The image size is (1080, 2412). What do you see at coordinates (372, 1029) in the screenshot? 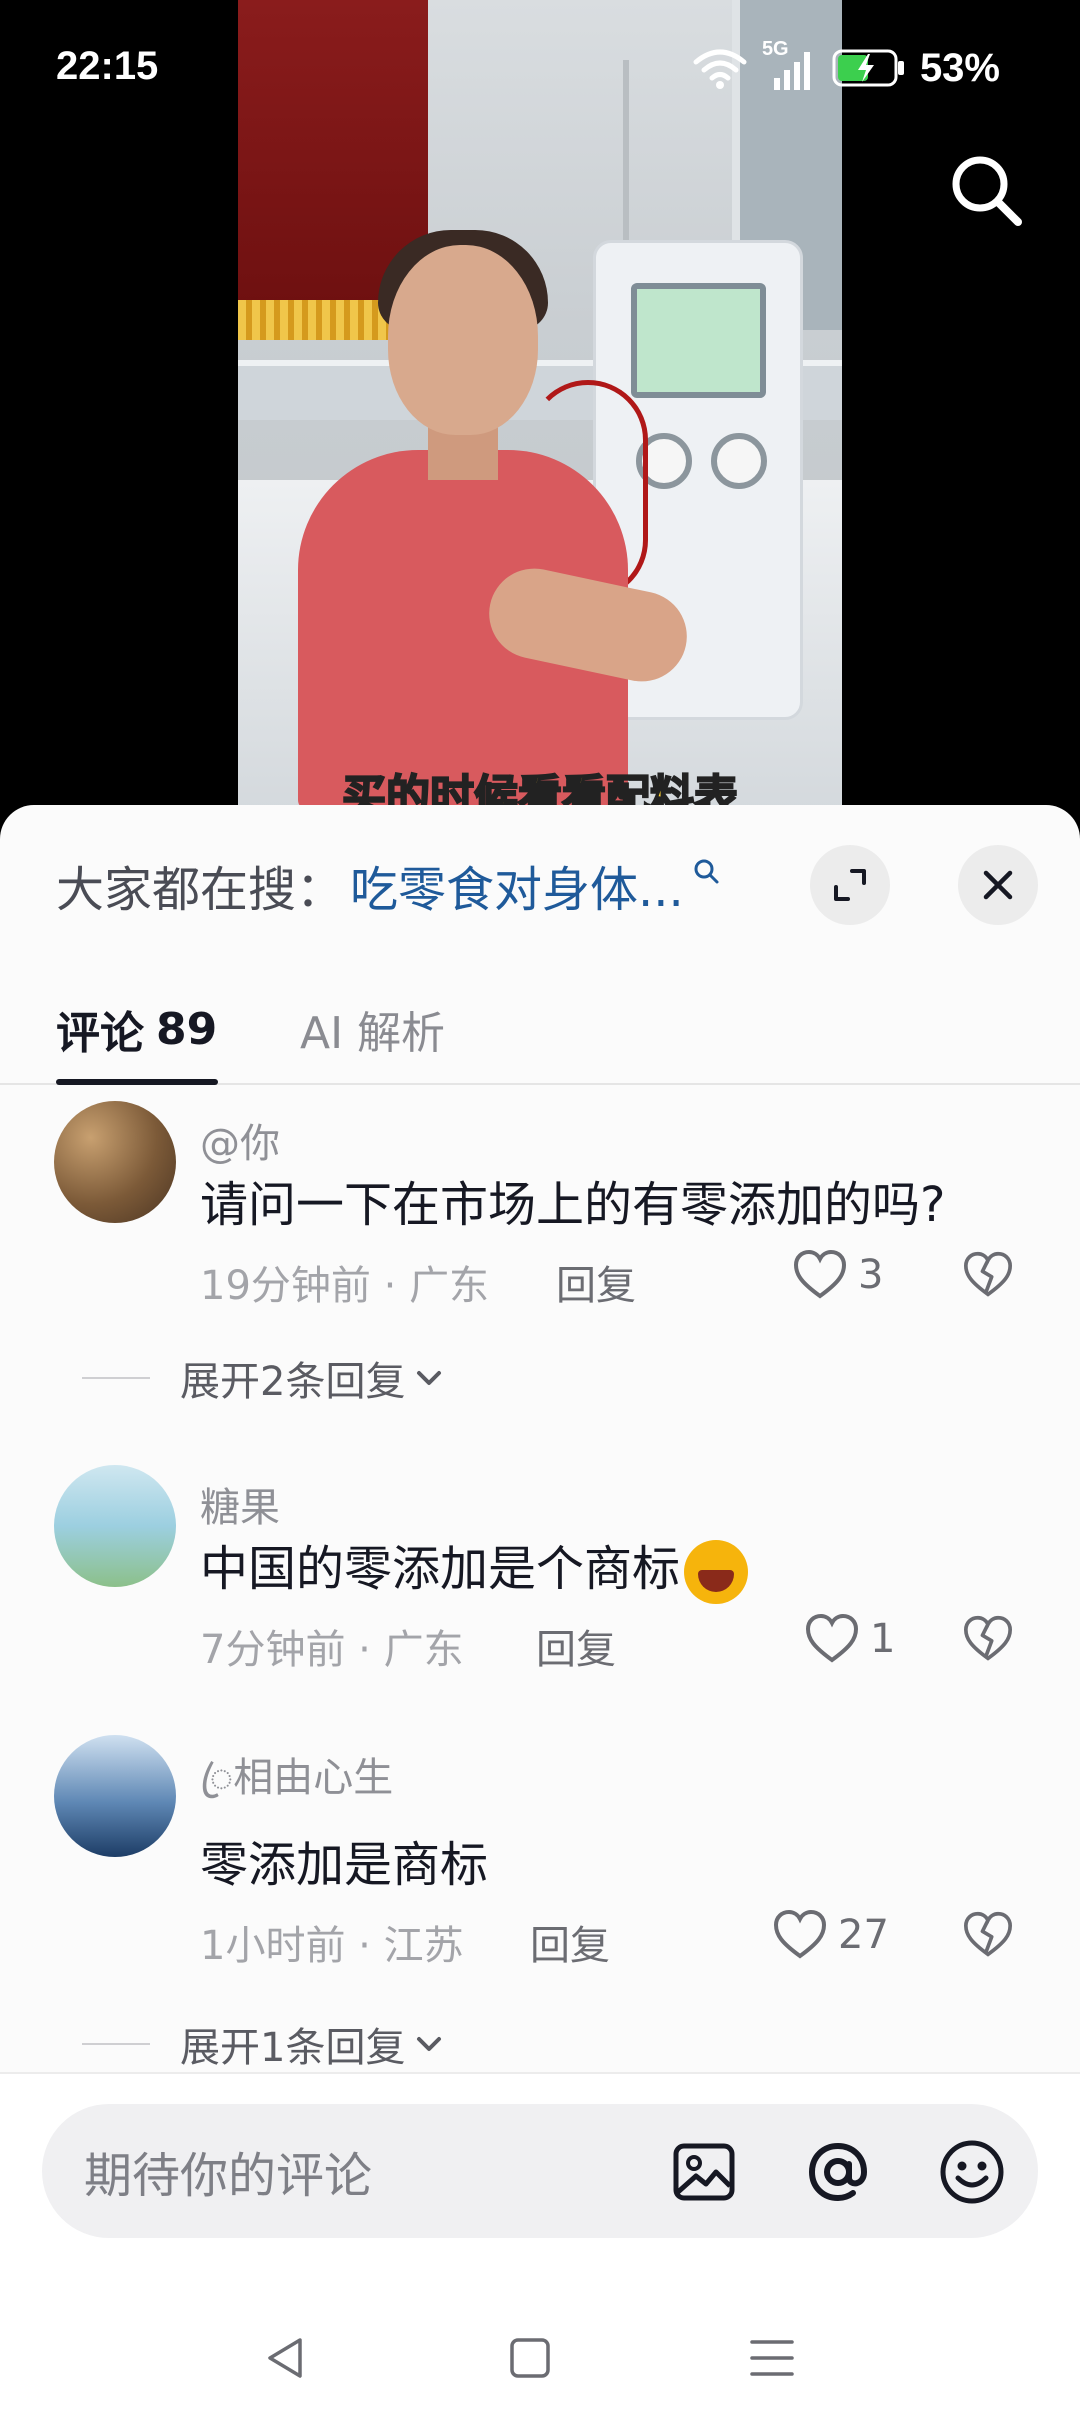
I see `tab-ai-analysis: AI 解析` at bounding box center [372, 1029].